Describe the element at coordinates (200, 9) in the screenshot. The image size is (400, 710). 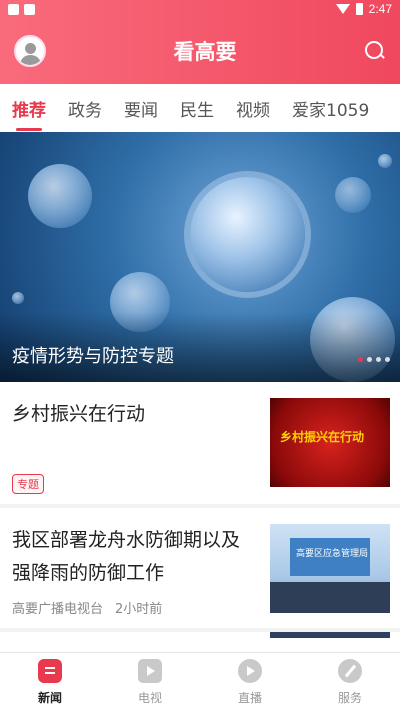
I see `status-bar: 2:47` at that location.